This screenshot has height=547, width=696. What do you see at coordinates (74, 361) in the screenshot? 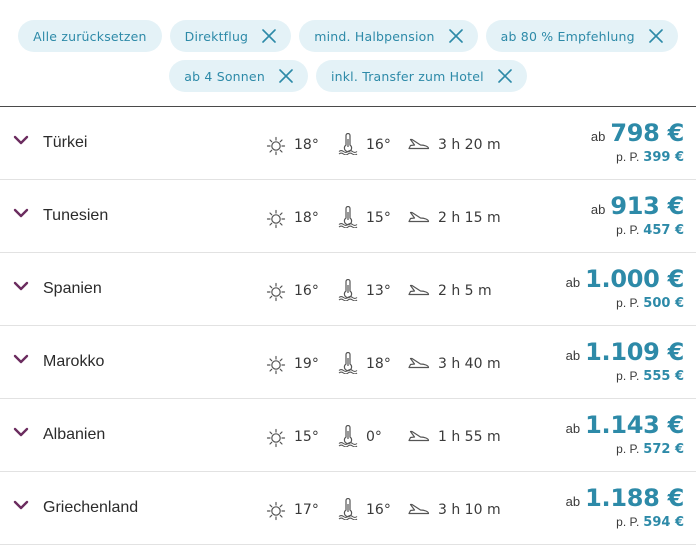
I see `country-name: Marokko` at bounding box center [74, 361].